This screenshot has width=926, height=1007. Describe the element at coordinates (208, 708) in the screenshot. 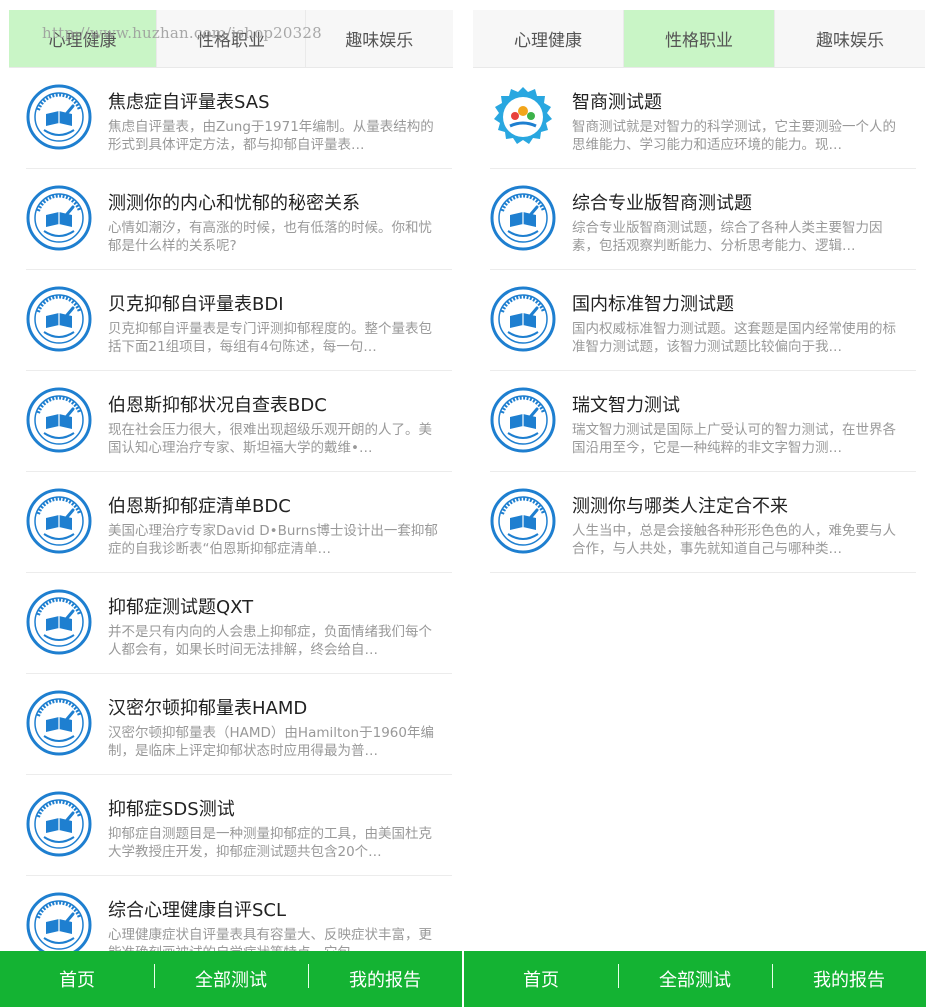

I see `test-title: 汉密尔顿抑郁量表HAMD` at that location.